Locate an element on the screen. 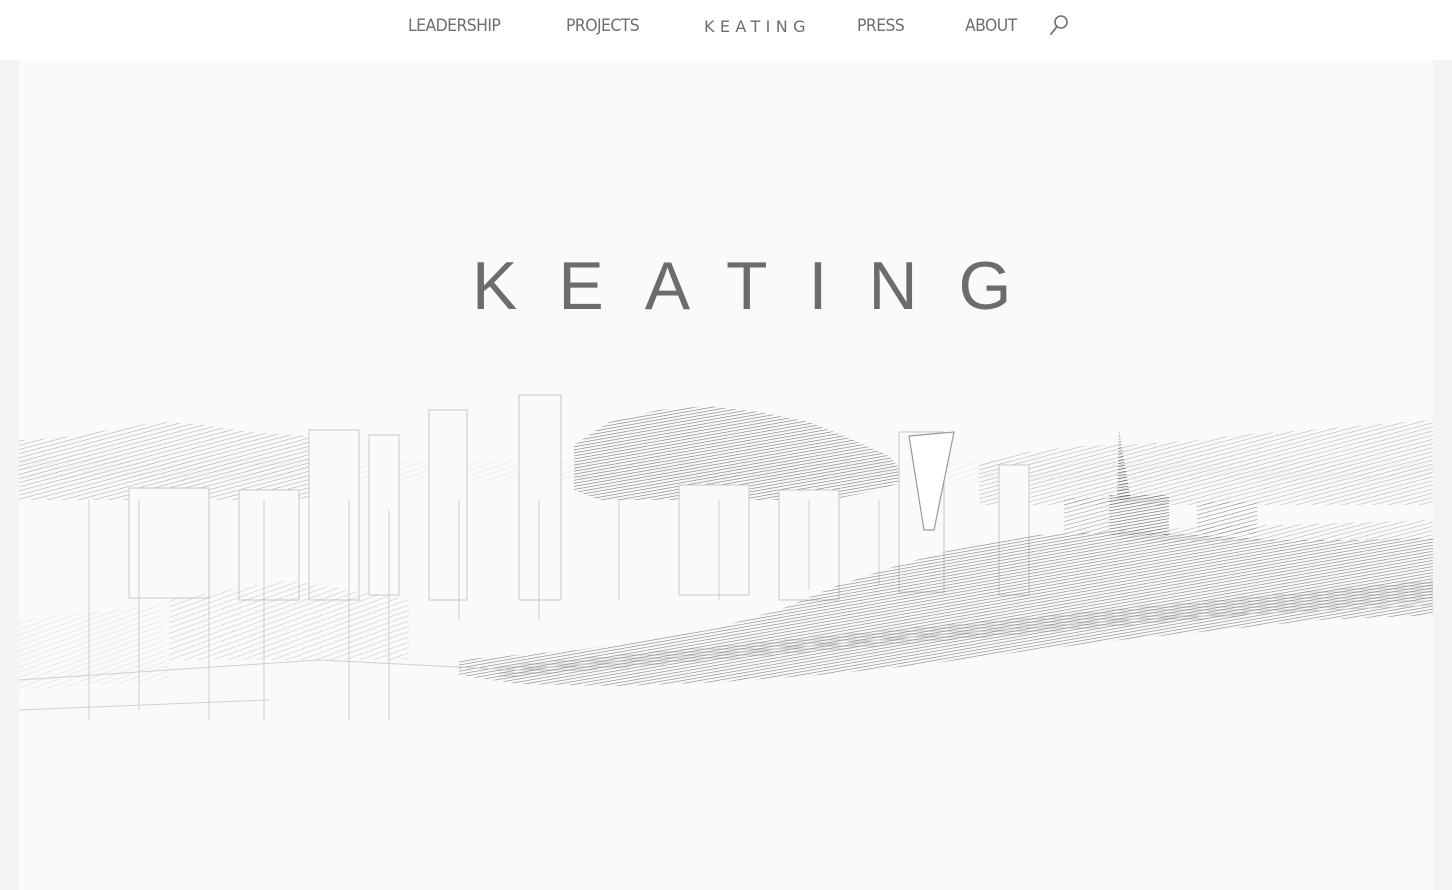 This screenshot has width=1452, height=890. search-icon is located at coordinates (1059, 26).